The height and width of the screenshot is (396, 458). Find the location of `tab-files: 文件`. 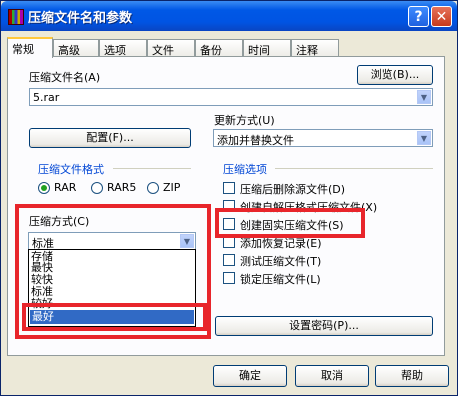

tab-files: 文件 is located at coordinates (171, 48).